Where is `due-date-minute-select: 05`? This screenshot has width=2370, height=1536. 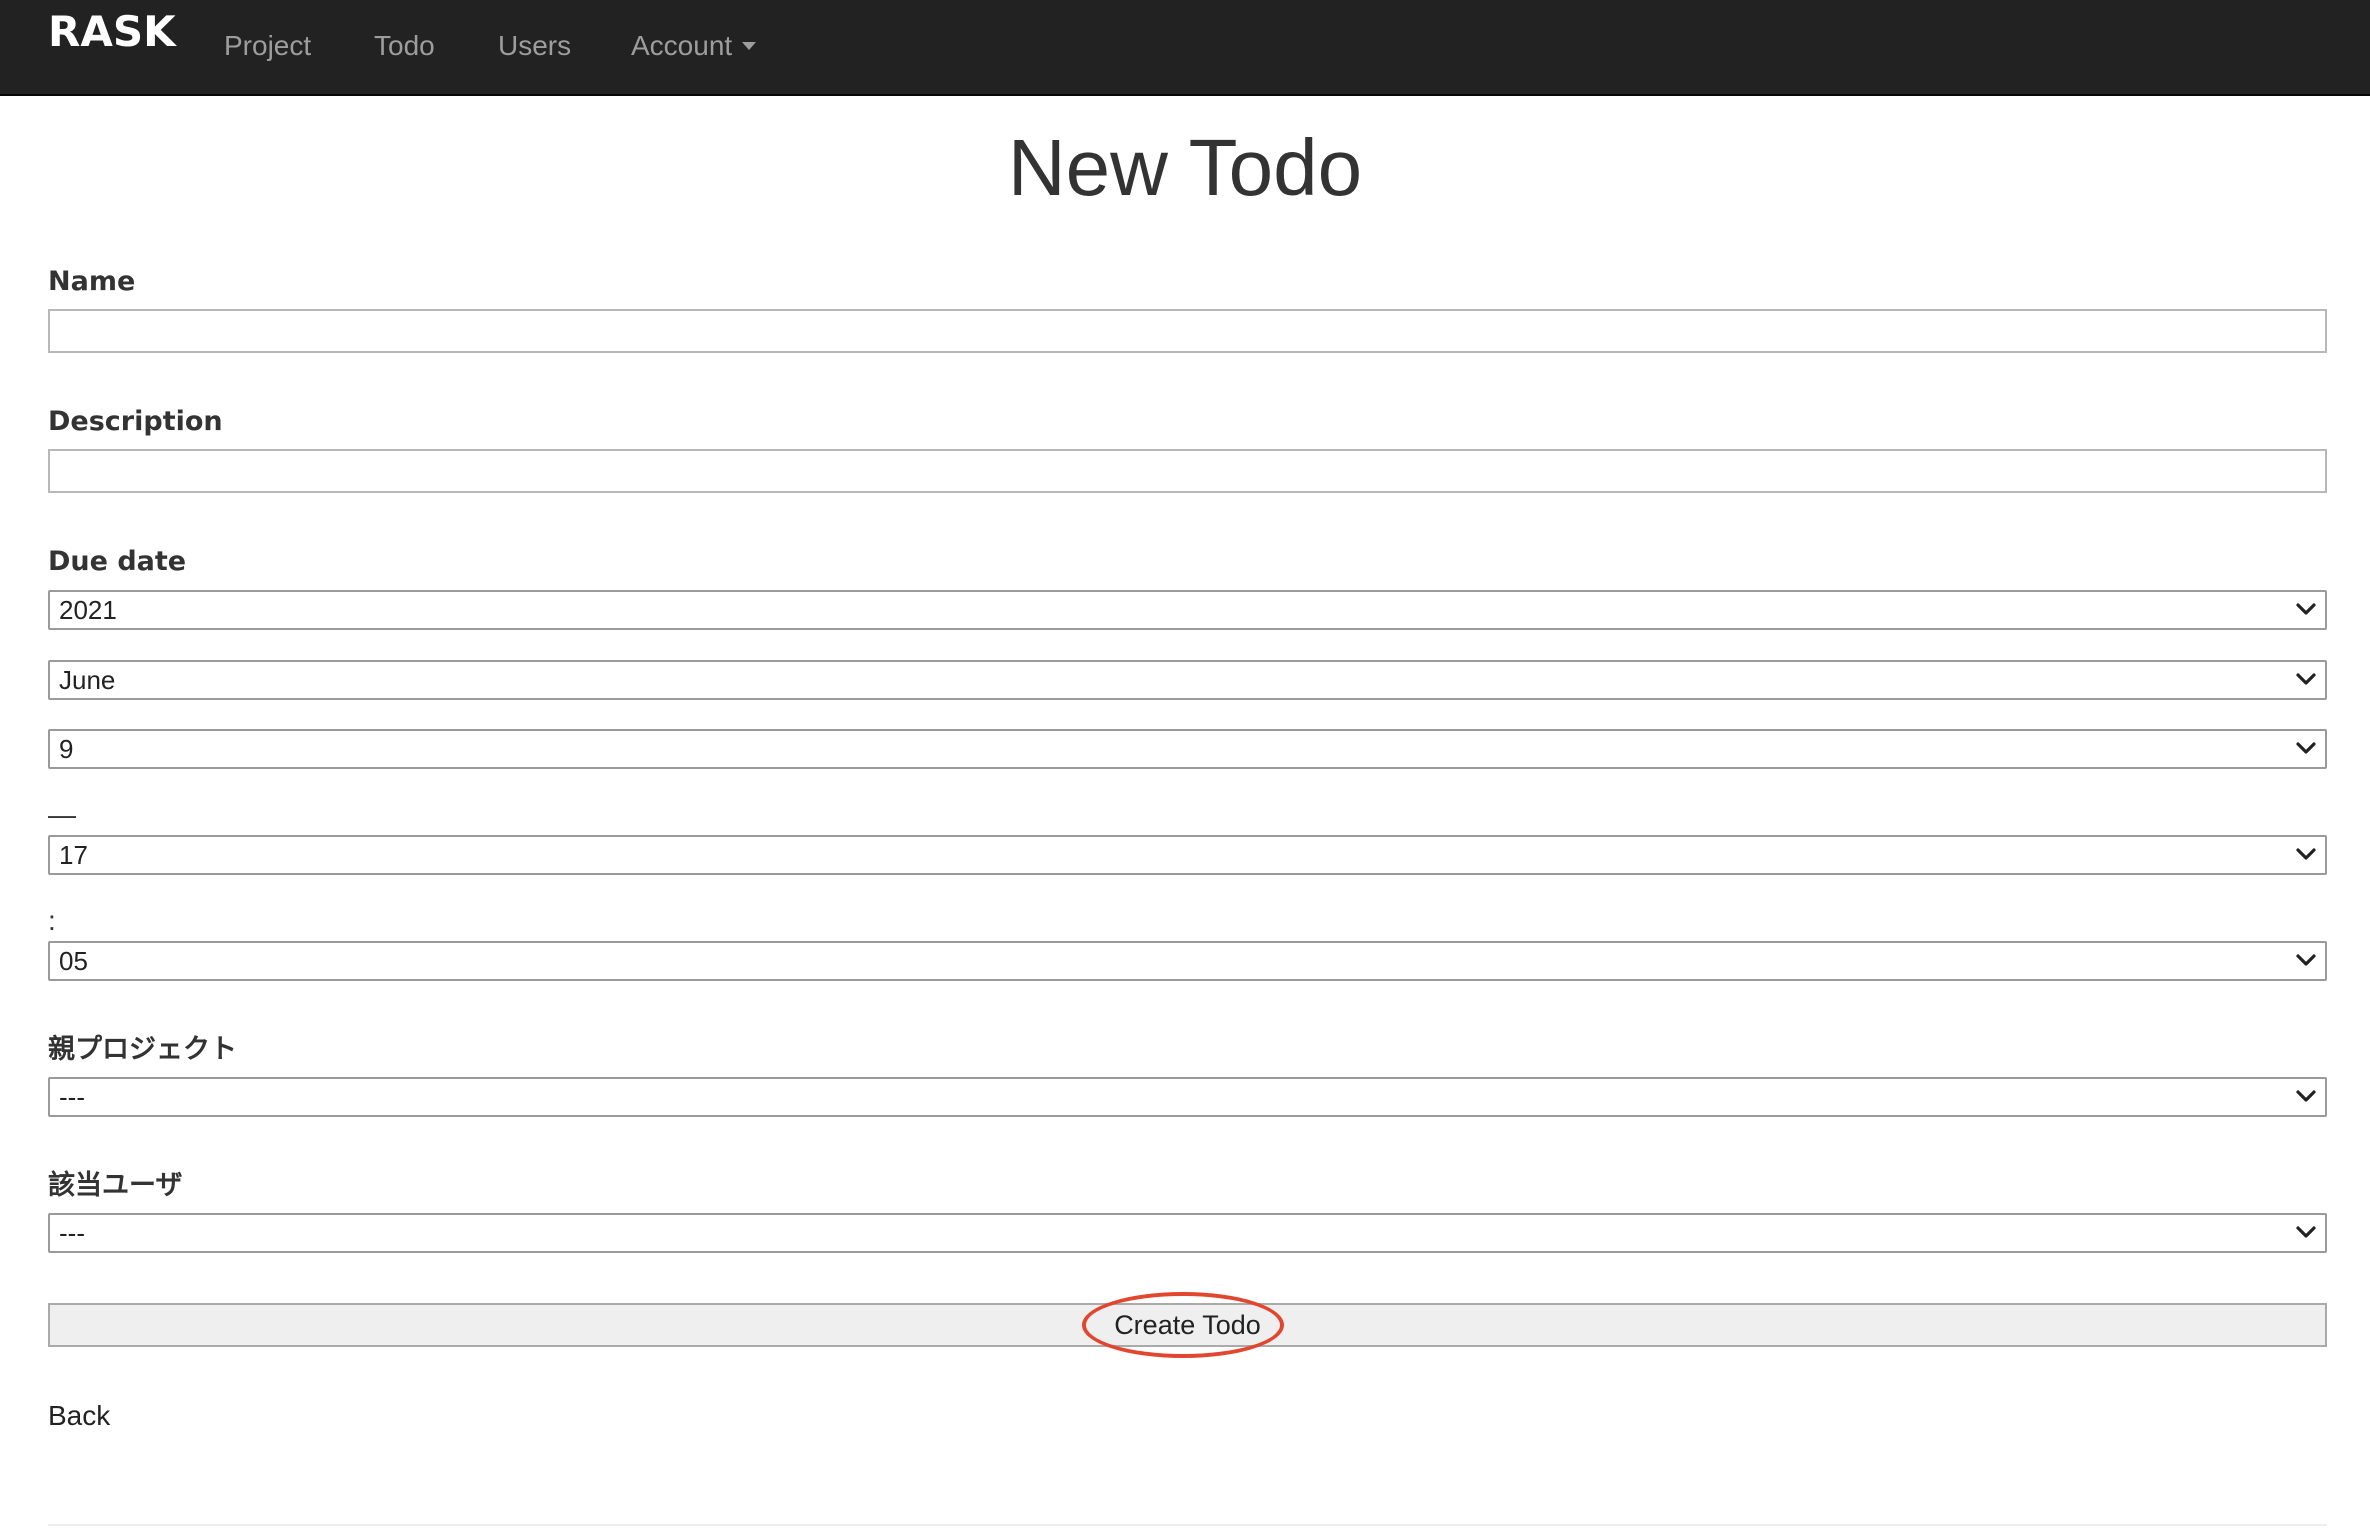
due-date-minute-select: 05 is located at coordinates (1187, 961).